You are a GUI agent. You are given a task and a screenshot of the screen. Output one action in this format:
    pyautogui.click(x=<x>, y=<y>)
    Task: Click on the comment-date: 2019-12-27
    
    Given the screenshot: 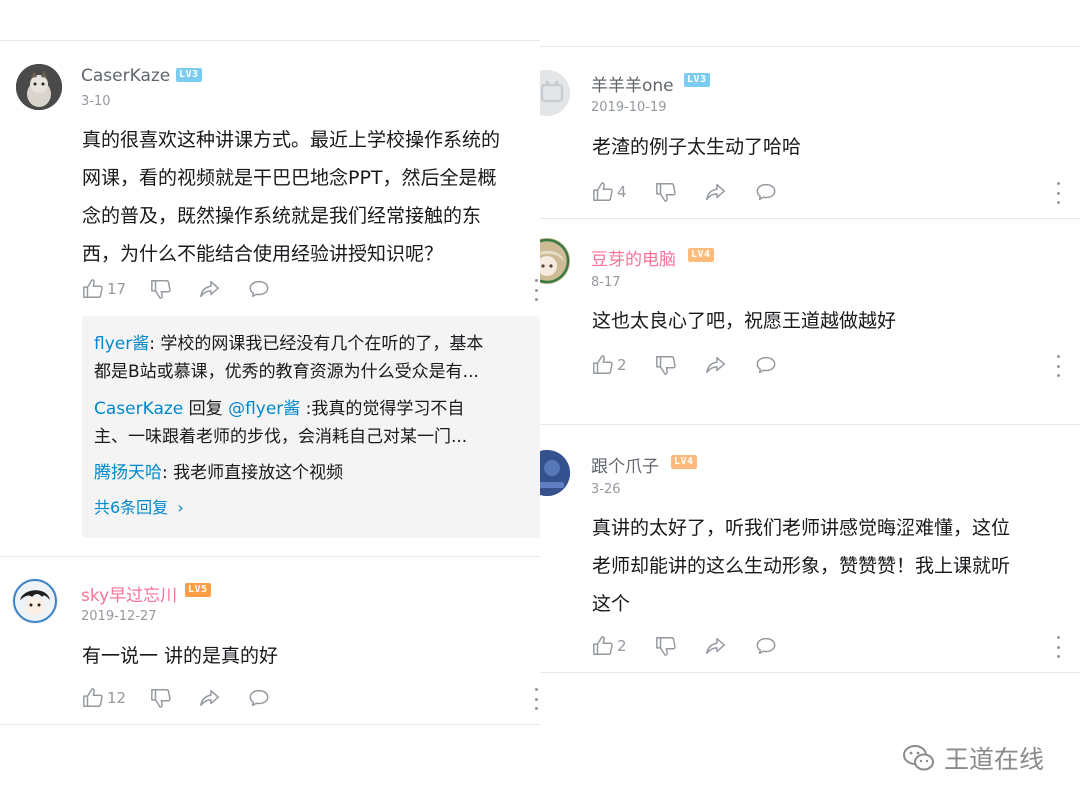 What is the action you would take?
    pyautogui.click(x=119, y=616)
    